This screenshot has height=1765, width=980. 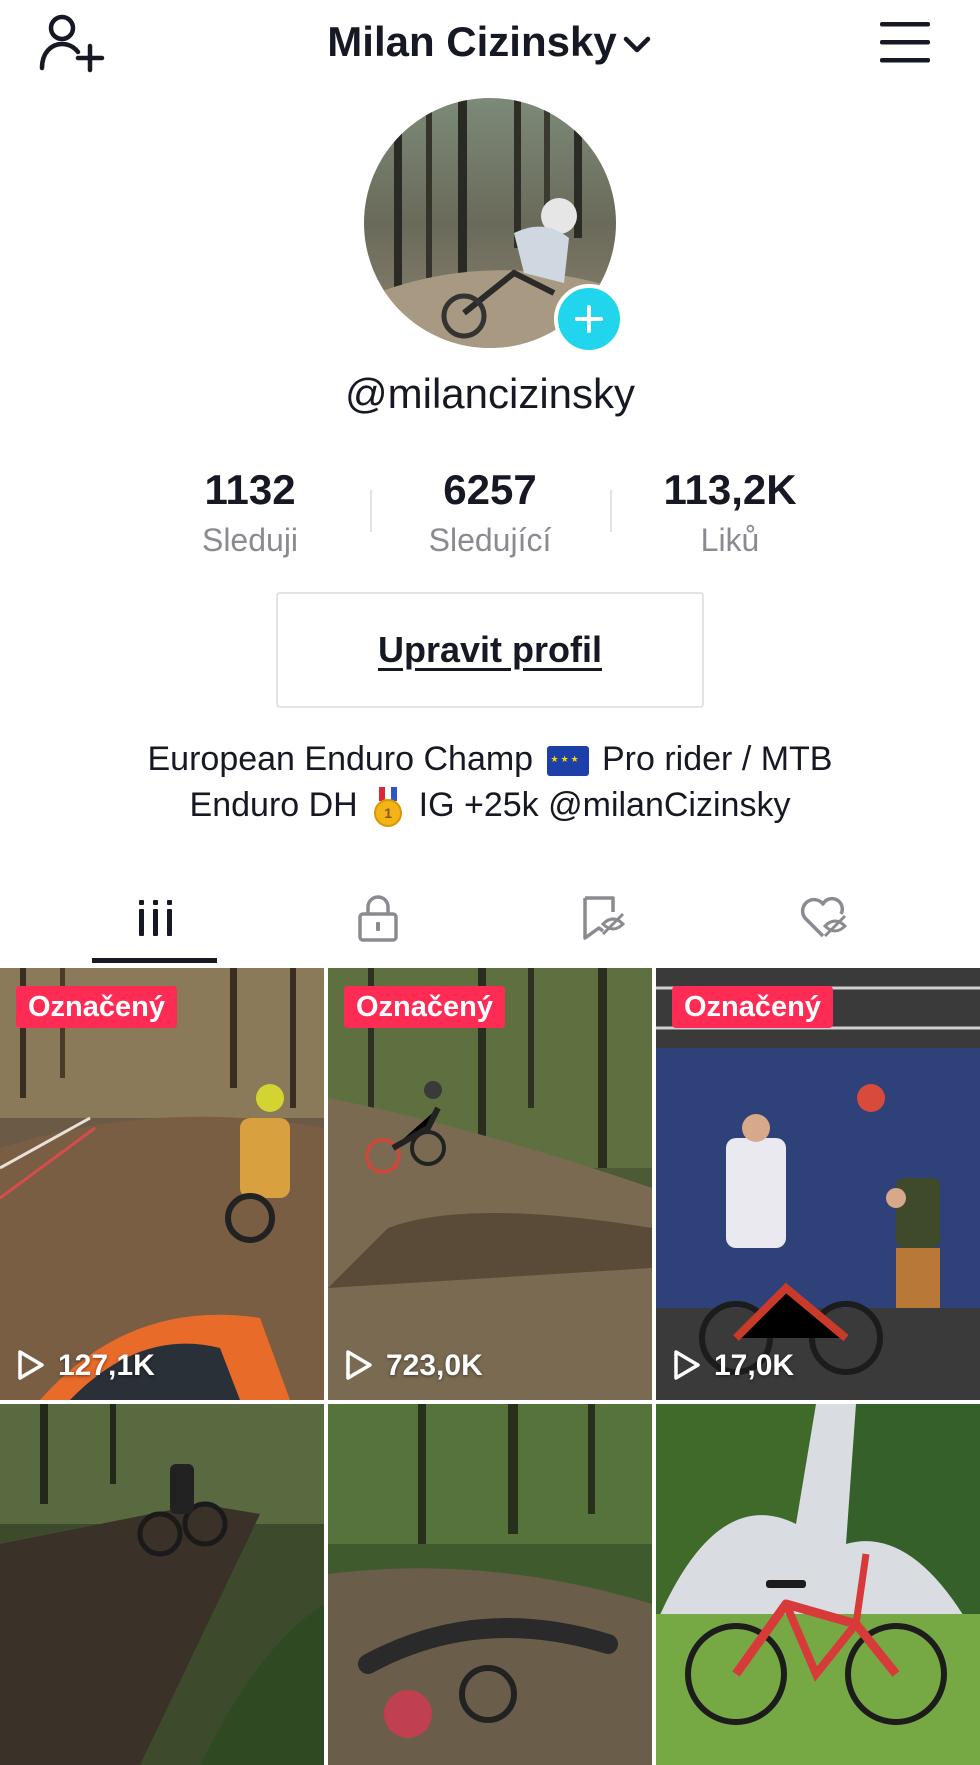 I want to click on profile-tabs, so click(x=490, y=918).